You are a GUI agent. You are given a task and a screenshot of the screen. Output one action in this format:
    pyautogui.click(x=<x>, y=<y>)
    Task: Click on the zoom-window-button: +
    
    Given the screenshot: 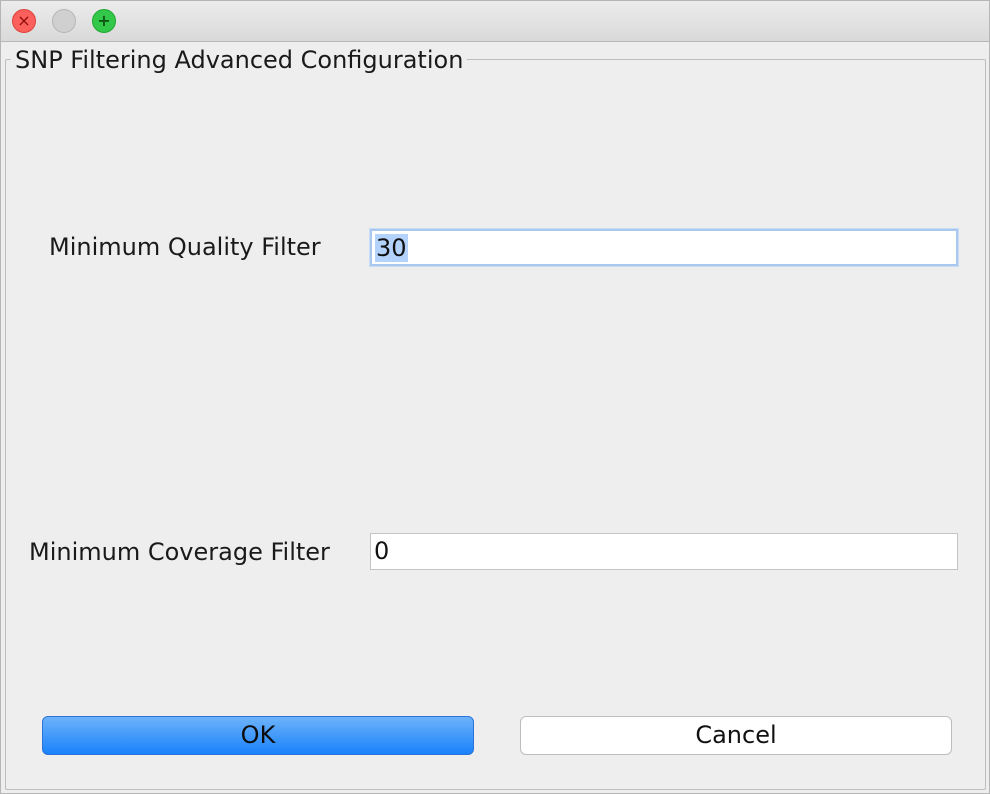 What is the action you would take?
    pyautogui.click(x=104, y=21)
    